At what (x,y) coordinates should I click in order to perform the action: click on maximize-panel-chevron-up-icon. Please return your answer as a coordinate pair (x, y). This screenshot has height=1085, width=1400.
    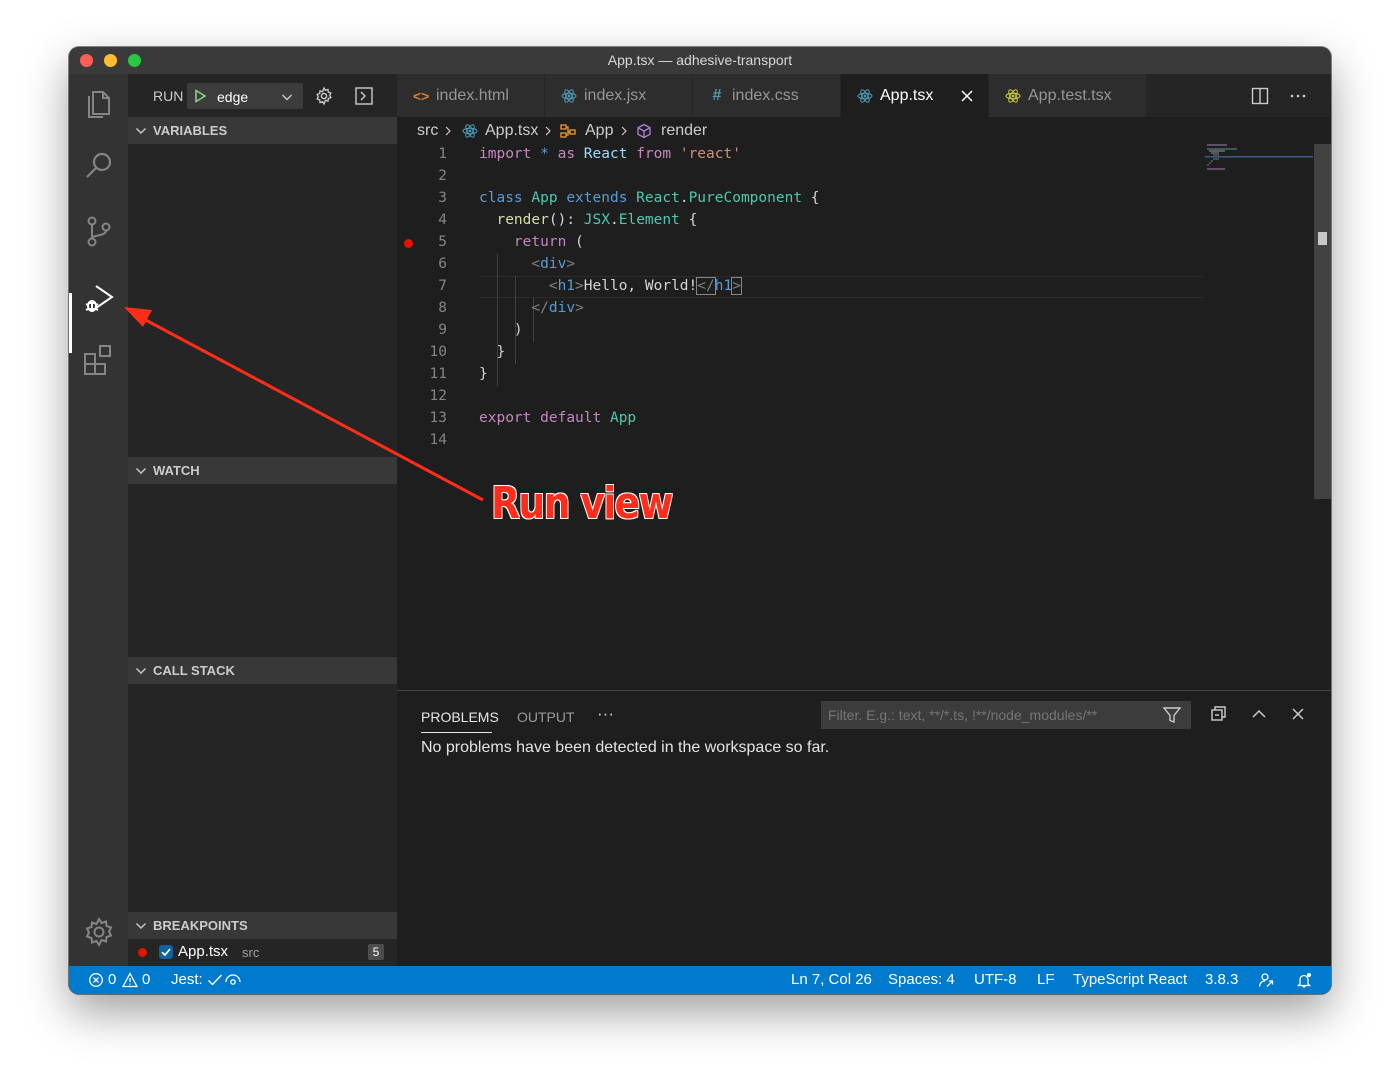
    Looking at the image, I should click on (1259, 714).